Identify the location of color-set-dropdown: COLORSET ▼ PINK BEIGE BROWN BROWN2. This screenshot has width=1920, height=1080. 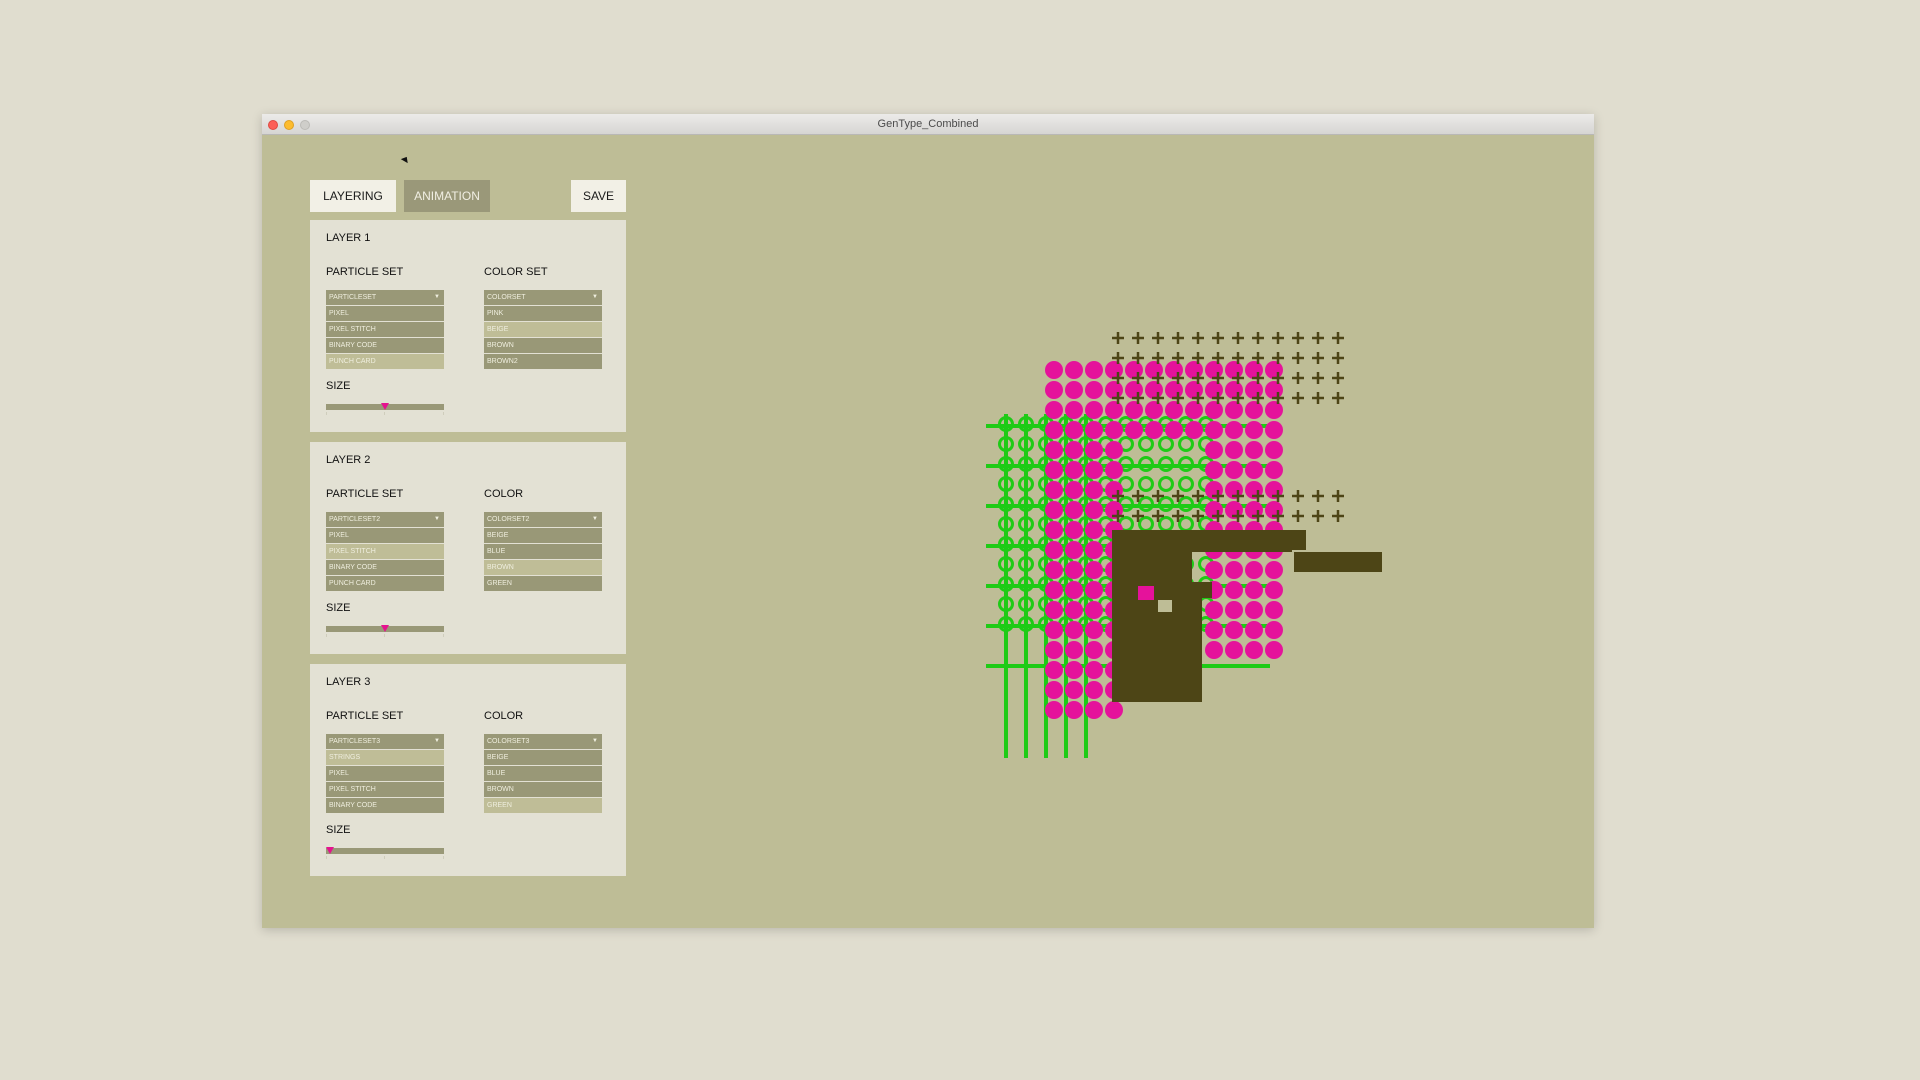
(543, 330).